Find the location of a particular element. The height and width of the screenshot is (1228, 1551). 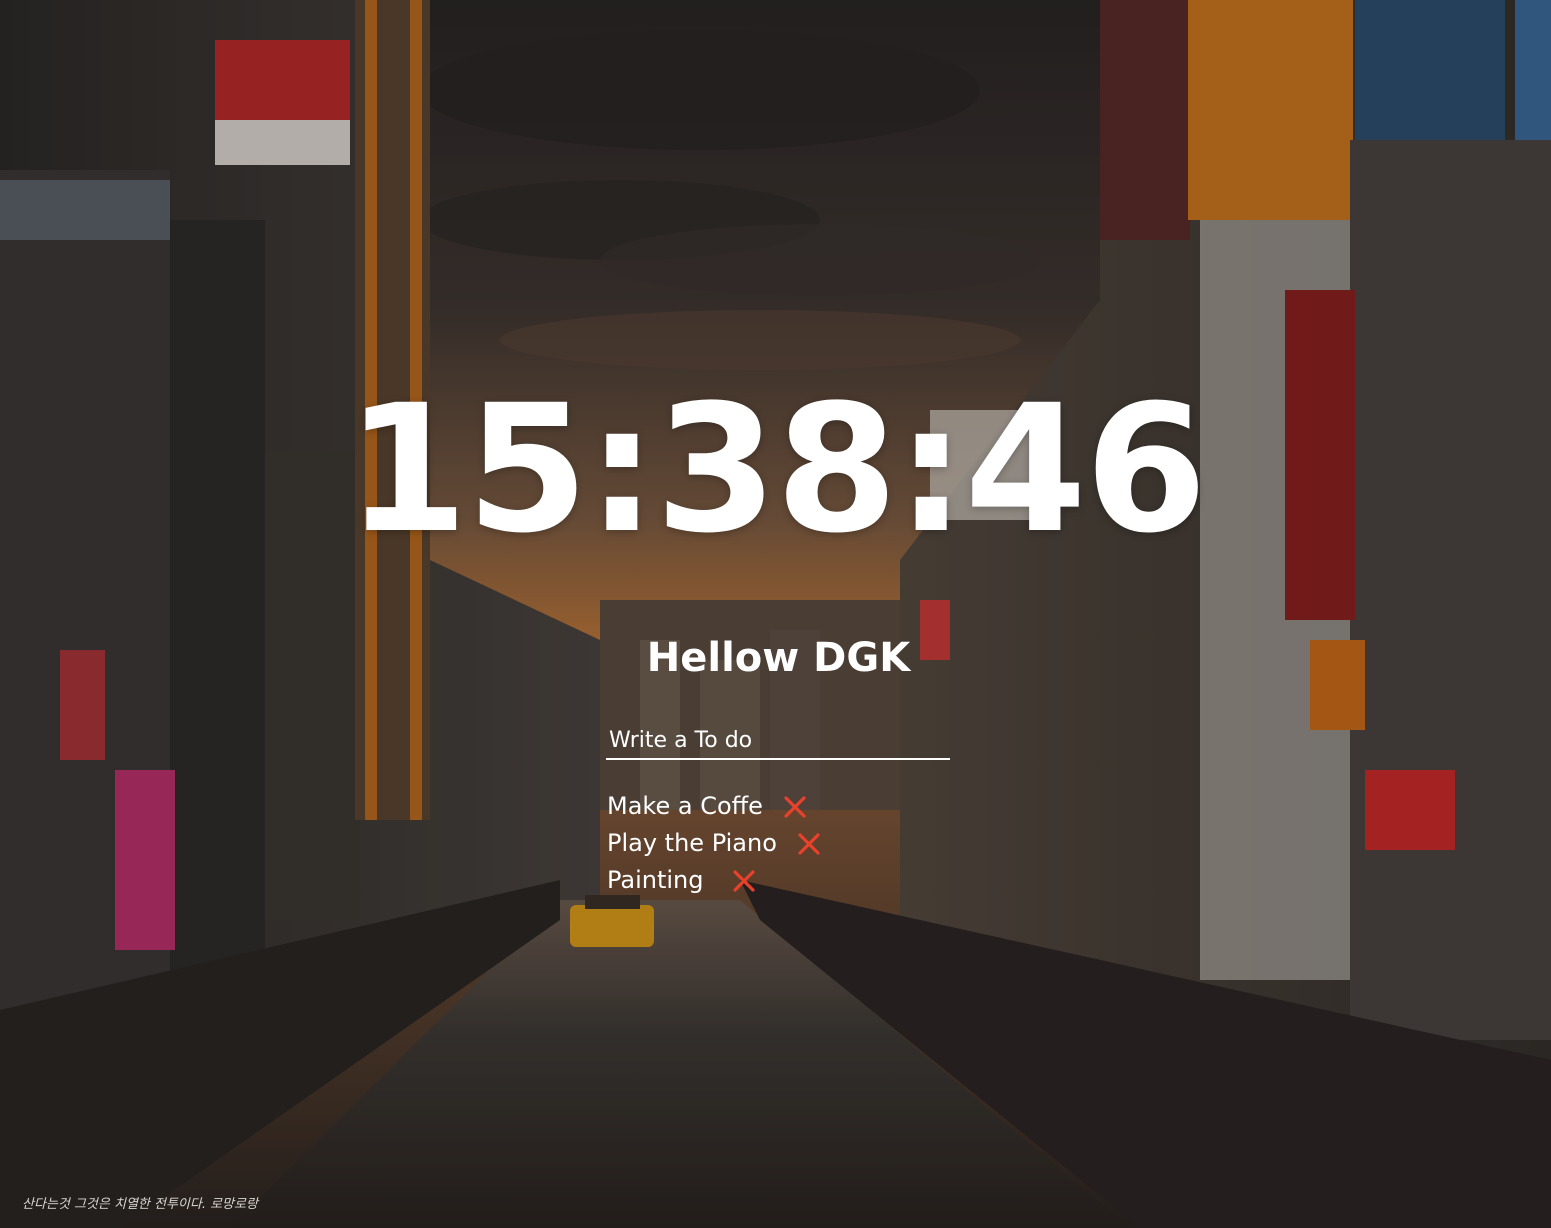

todo-item: Painting is located at coordinates (715, 880).